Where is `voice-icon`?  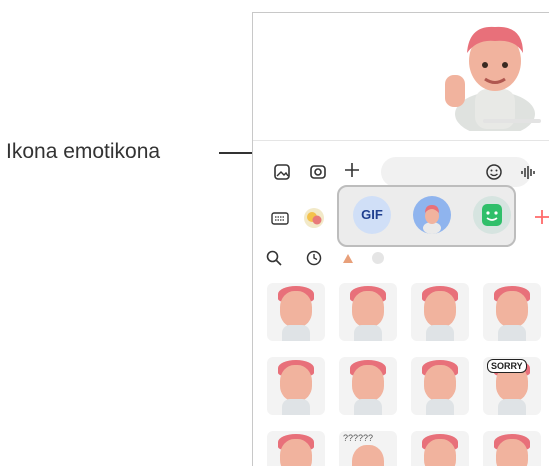
voice-icon is located at coordinates (528, 175).